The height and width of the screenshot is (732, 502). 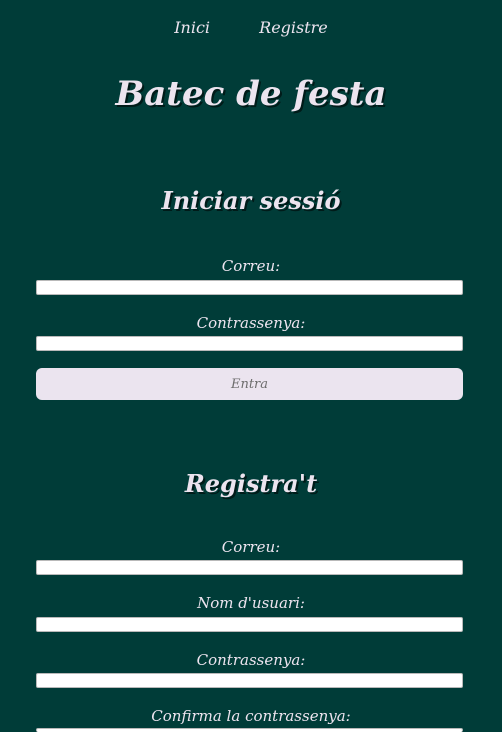 I want to click on login-heading: Iniciar sessió, so click(x=251, y=200).